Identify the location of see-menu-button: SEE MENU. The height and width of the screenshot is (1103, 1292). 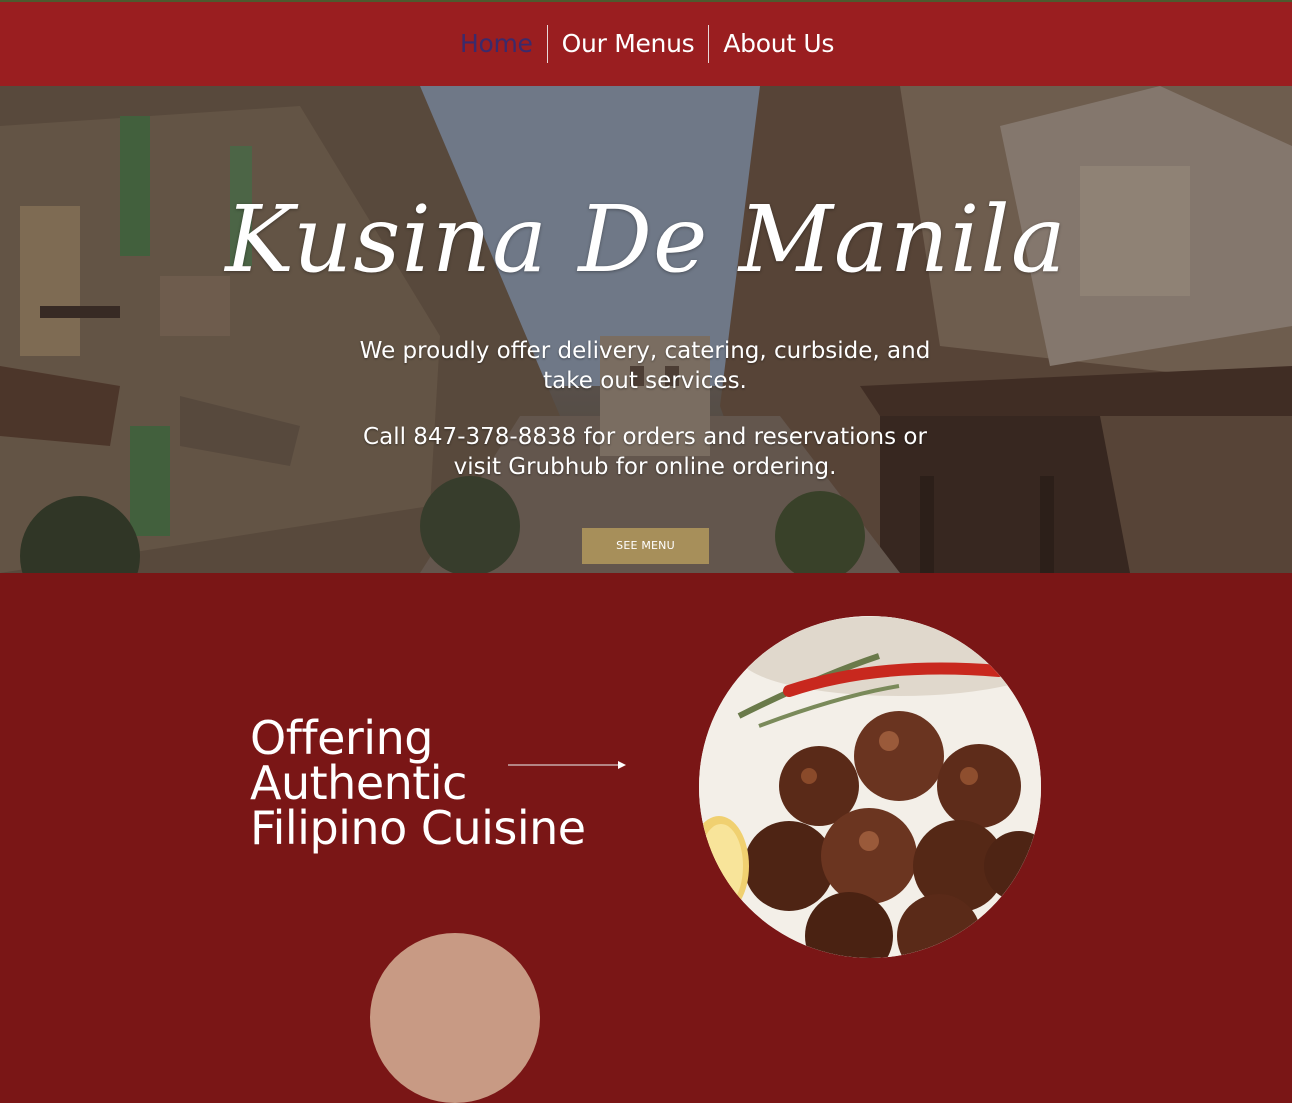
(645, 546).